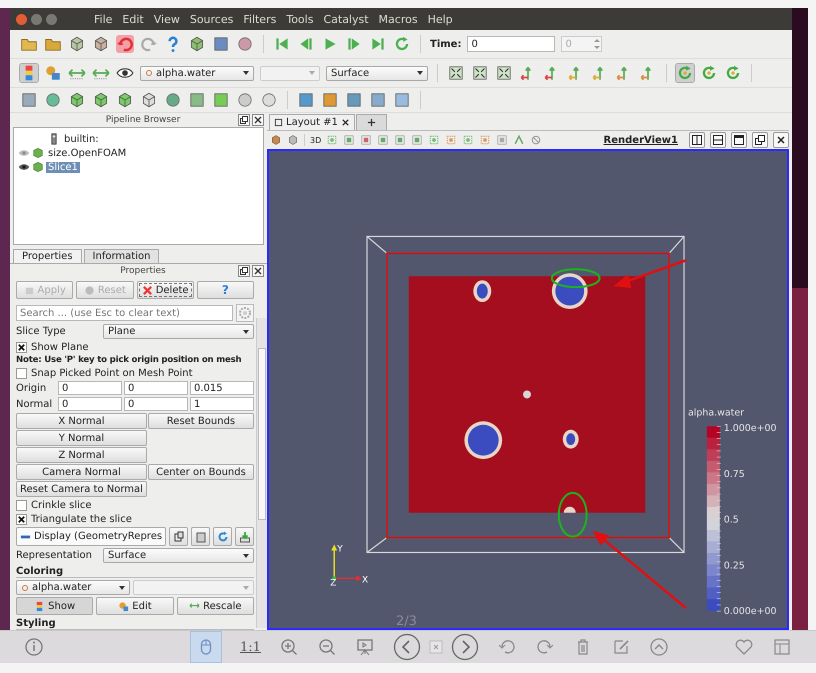 The image size is (816, 673). What do you see at coordinates (200, 536) in the screenshot?
I see `paste-icon` at bounding box center [200, 536].